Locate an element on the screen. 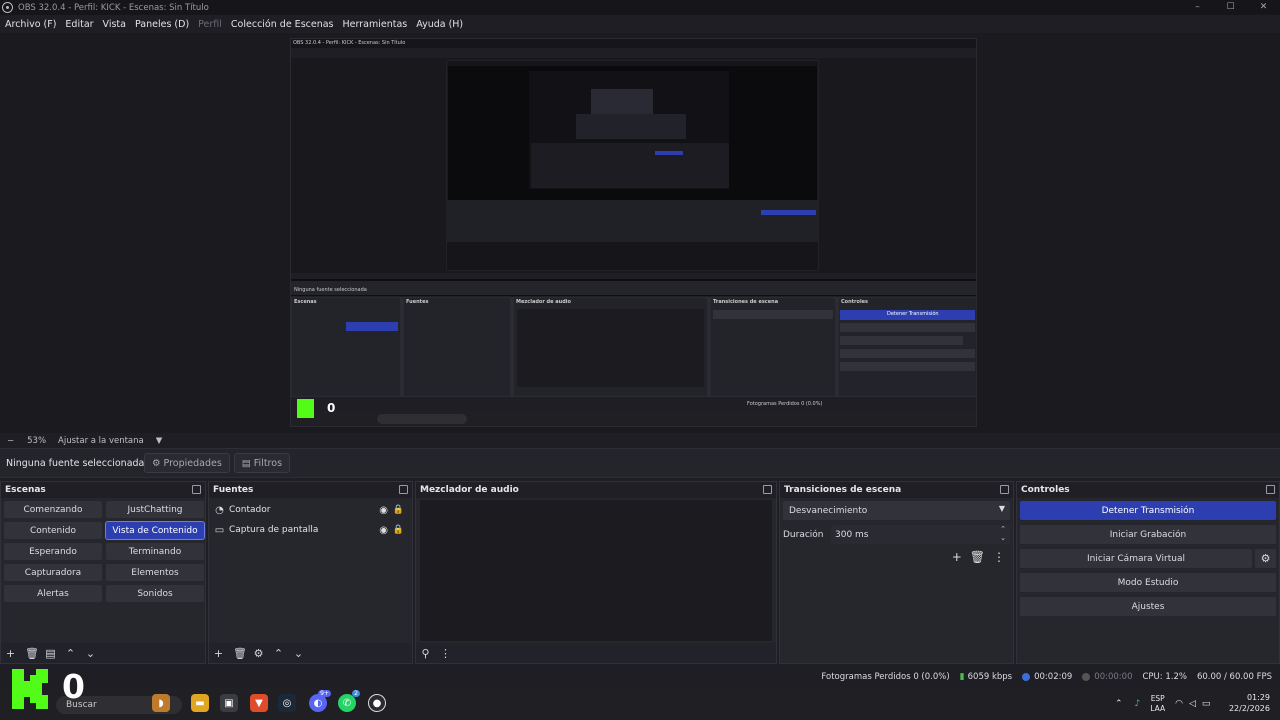 The width and height of the screenshot is (1280, 720). duration-spinbox: 300 ms ⌃ ⌄ is located at coordinates (920, 534).